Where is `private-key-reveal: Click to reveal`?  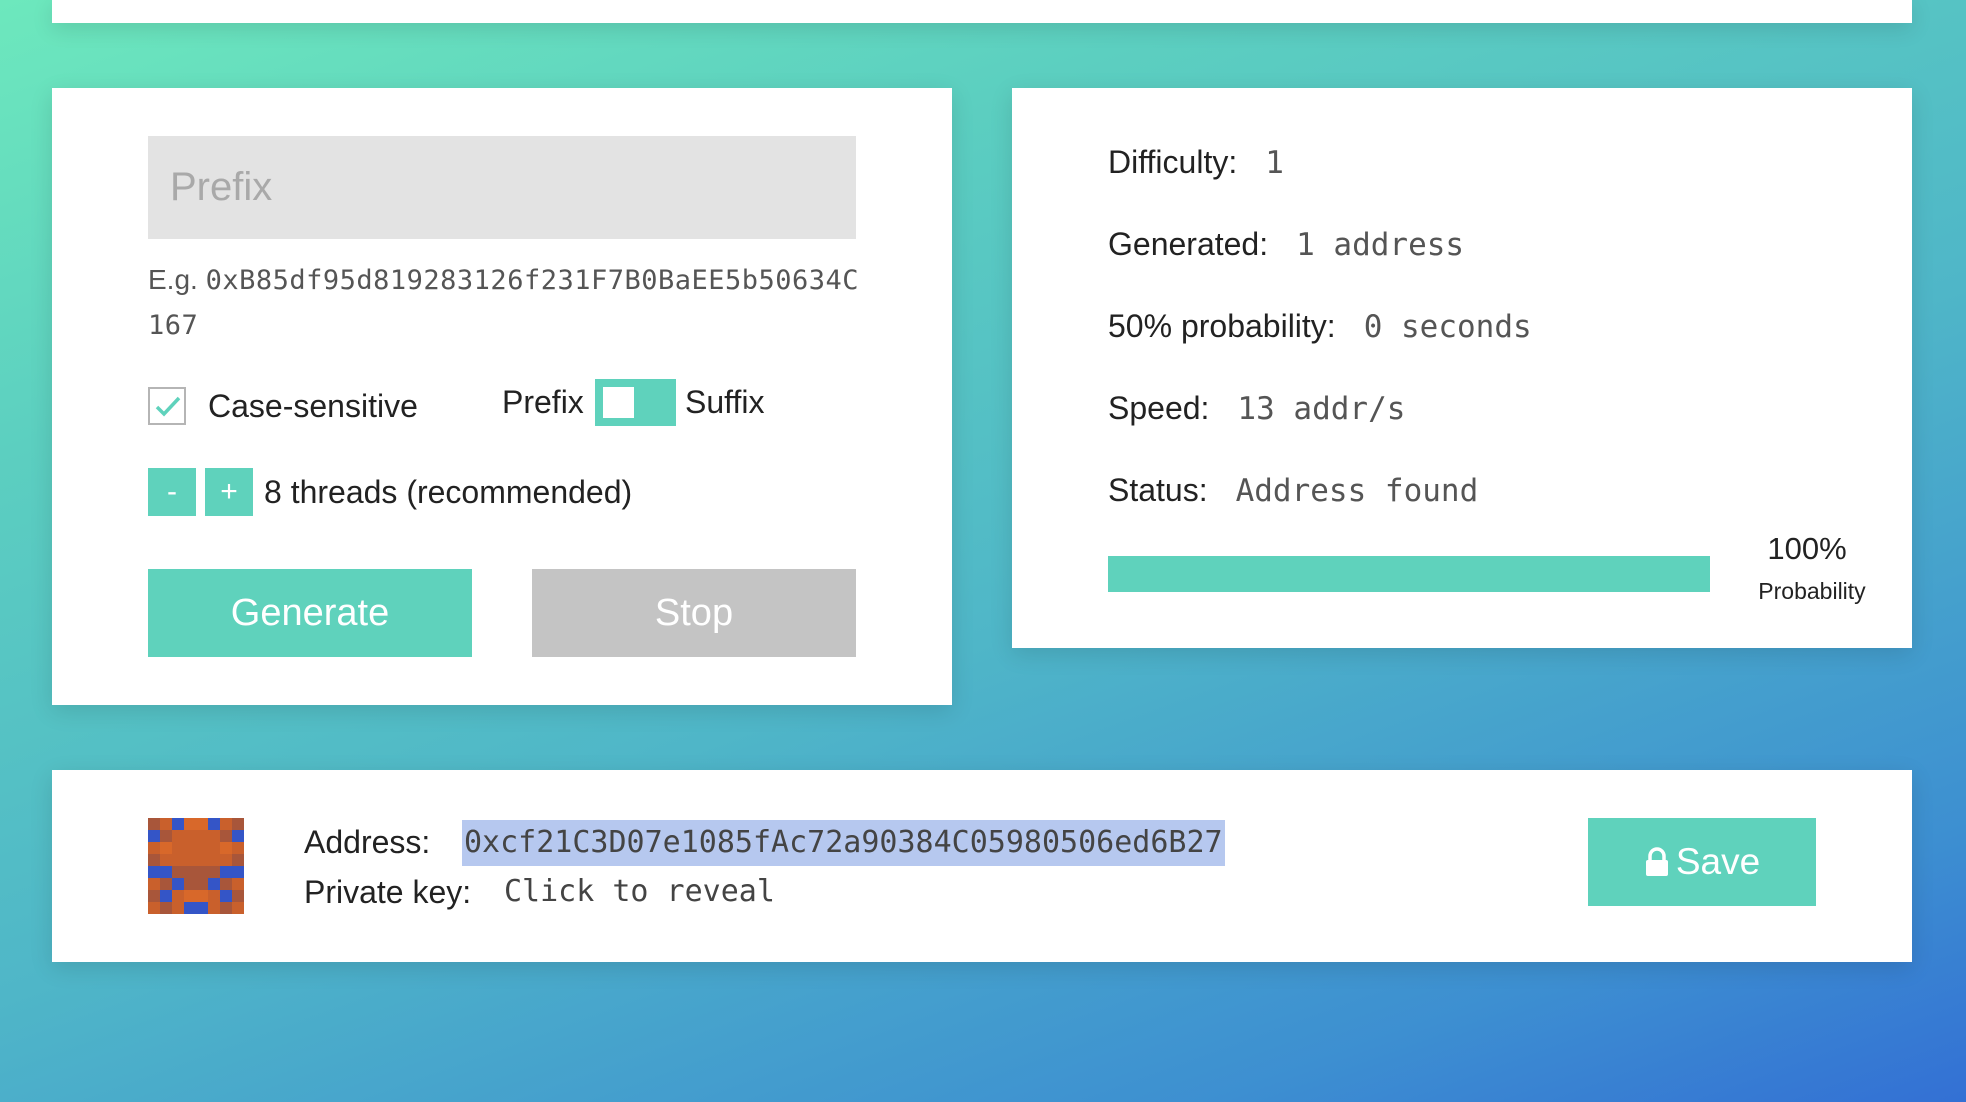 private-key-reveal: Click to reveal is located at coordinates (639, 892).